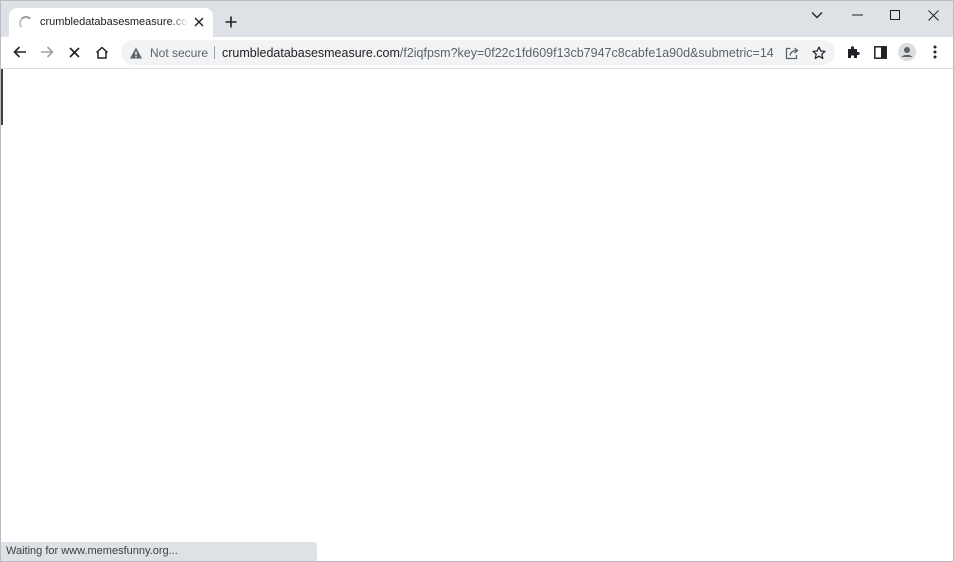  Describe the element at coordinates (136, 53) in the screenshot. I see `warning-triangle-icon` at that location.